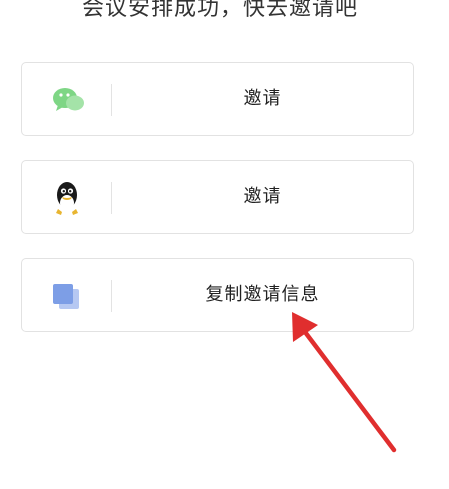  Describe the element at coordinates (219, 10) in the screenshot. I see `page-title: 会议安排成功，快去邀请吧` at that location.